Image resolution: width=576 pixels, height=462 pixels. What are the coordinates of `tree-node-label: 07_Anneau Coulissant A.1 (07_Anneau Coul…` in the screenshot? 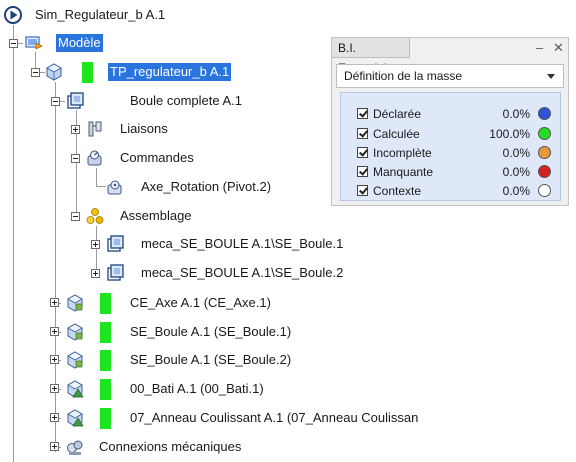 It's located at (274, 417).